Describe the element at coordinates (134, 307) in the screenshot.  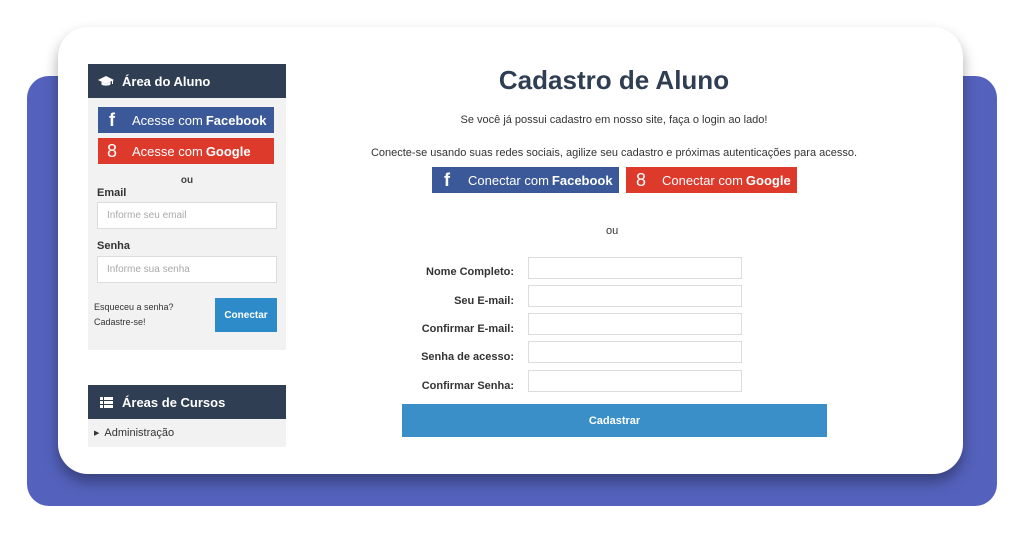
I see `forgot-password-link: Esqueceu a senha?` at that location.